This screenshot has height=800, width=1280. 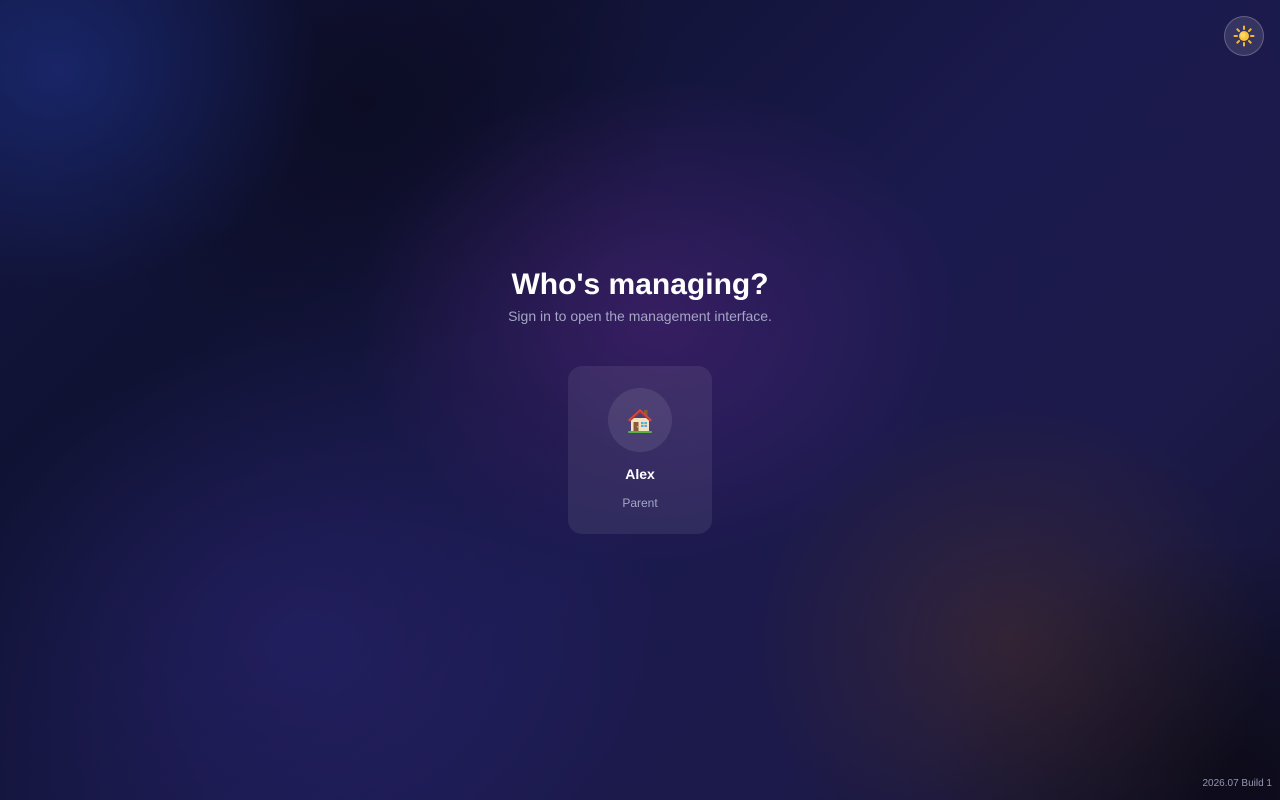 I want to click on avatar, so click(x=640, y=420).